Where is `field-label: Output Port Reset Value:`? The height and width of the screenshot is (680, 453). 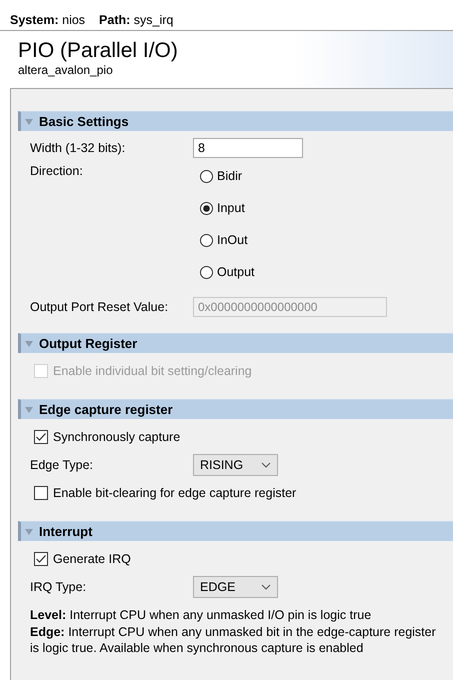 field-label: Output Port Reset Value: is located at coordinates (100, 307).